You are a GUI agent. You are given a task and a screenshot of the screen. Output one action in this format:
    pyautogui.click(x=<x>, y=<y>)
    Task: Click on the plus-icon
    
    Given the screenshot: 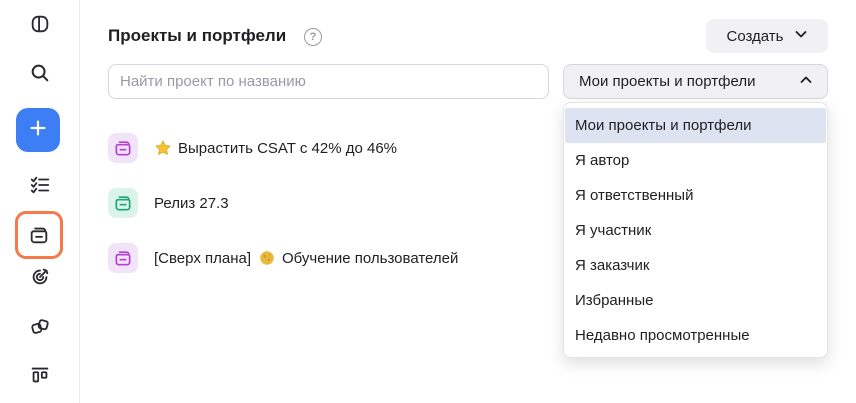 What is the action you would take?
    pyautogui.click(x=38, y=130)
    